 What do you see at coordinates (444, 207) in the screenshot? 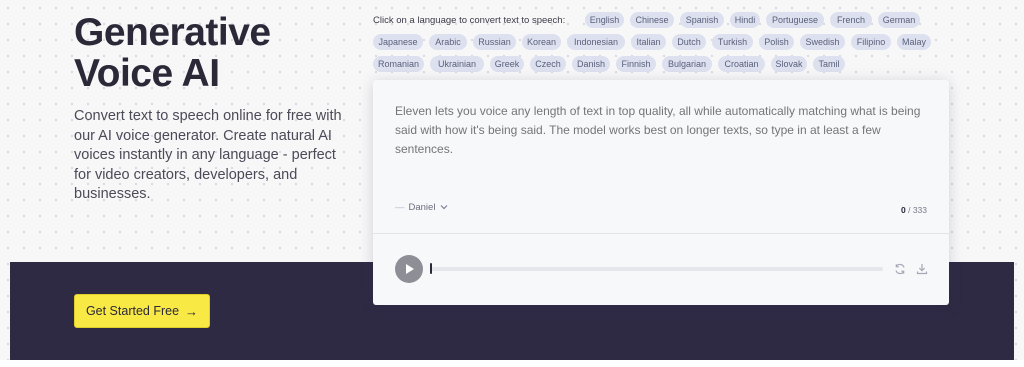
I see `chevron-down-icon` at bounding box center [444, 207].